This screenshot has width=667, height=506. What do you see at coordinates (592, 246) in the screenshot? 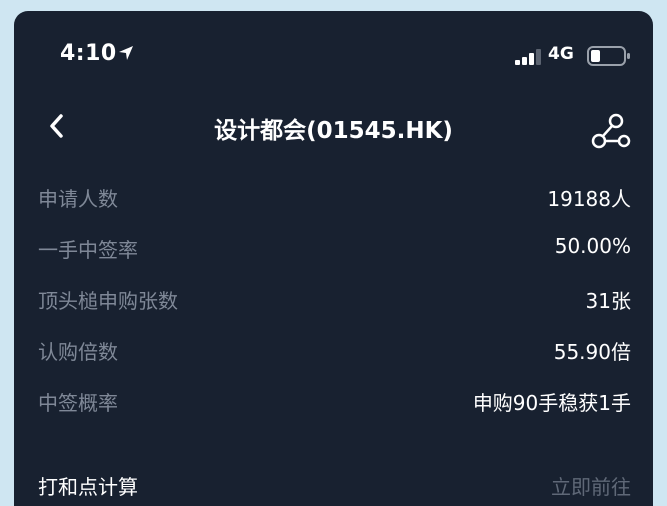
I see `info-value: 50.00%` at bounding box center [592, 246].